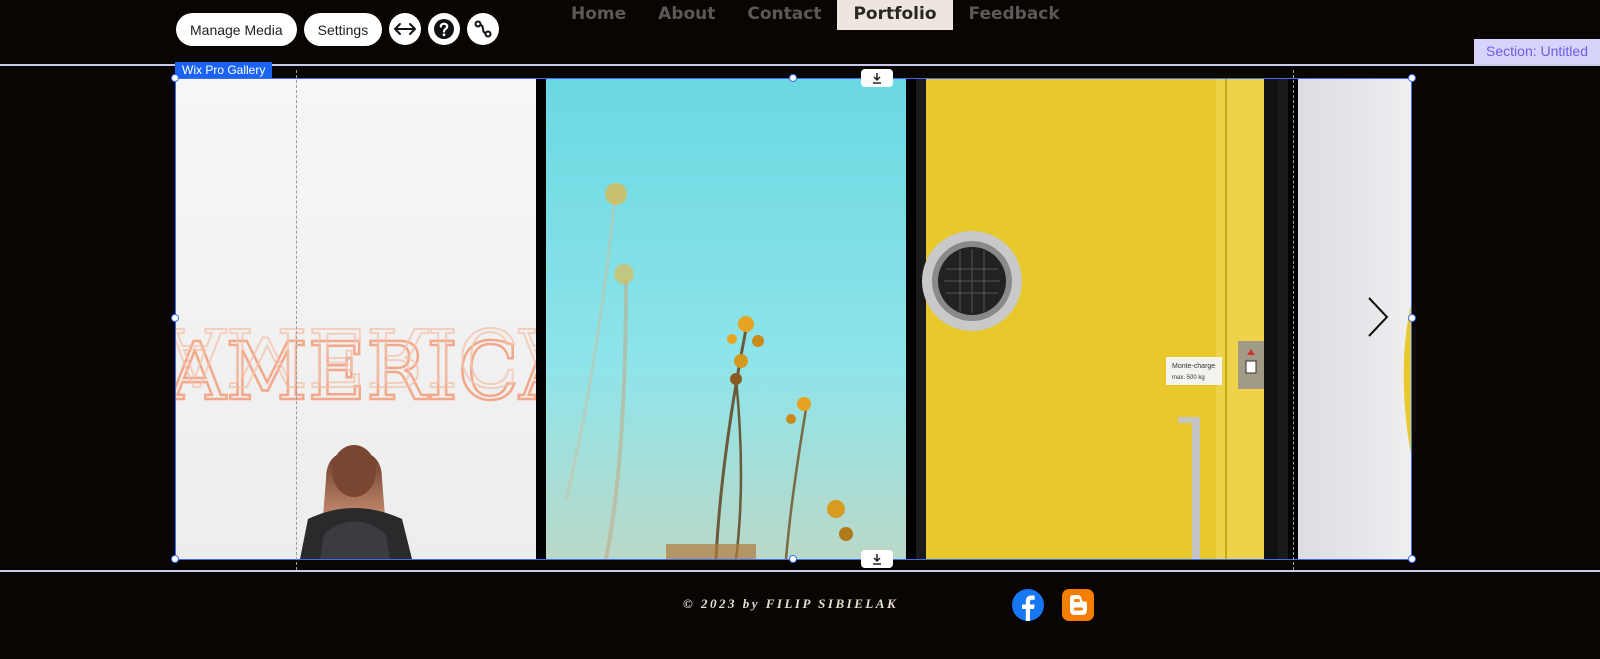 The height and width of the screenshot is (659, 1600). Describe the element at coordinates (1078, 605) in the screenshot. I see `blogger-icon` at that location.